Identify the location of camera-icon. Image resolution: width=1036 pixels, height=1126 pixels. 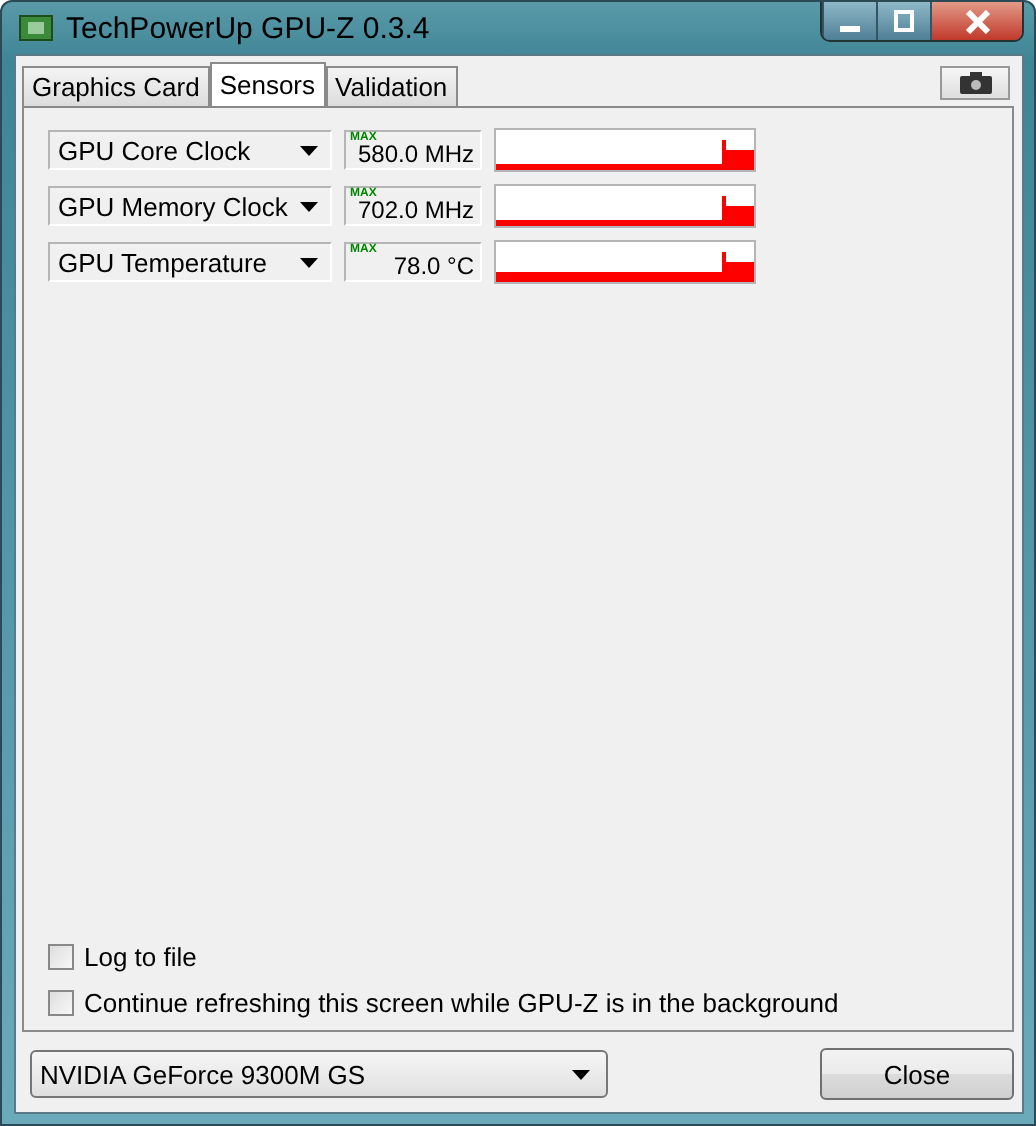
(975, 83).